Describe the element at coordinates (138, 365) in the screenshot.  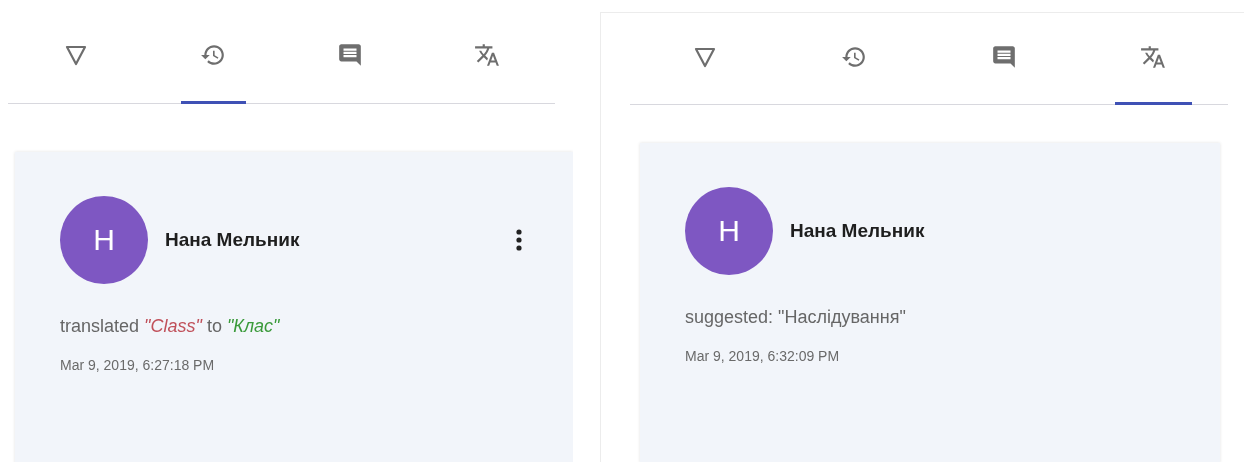
I see `timestamp: Mar 9, 2019, 6:27:18 PM` at that location.